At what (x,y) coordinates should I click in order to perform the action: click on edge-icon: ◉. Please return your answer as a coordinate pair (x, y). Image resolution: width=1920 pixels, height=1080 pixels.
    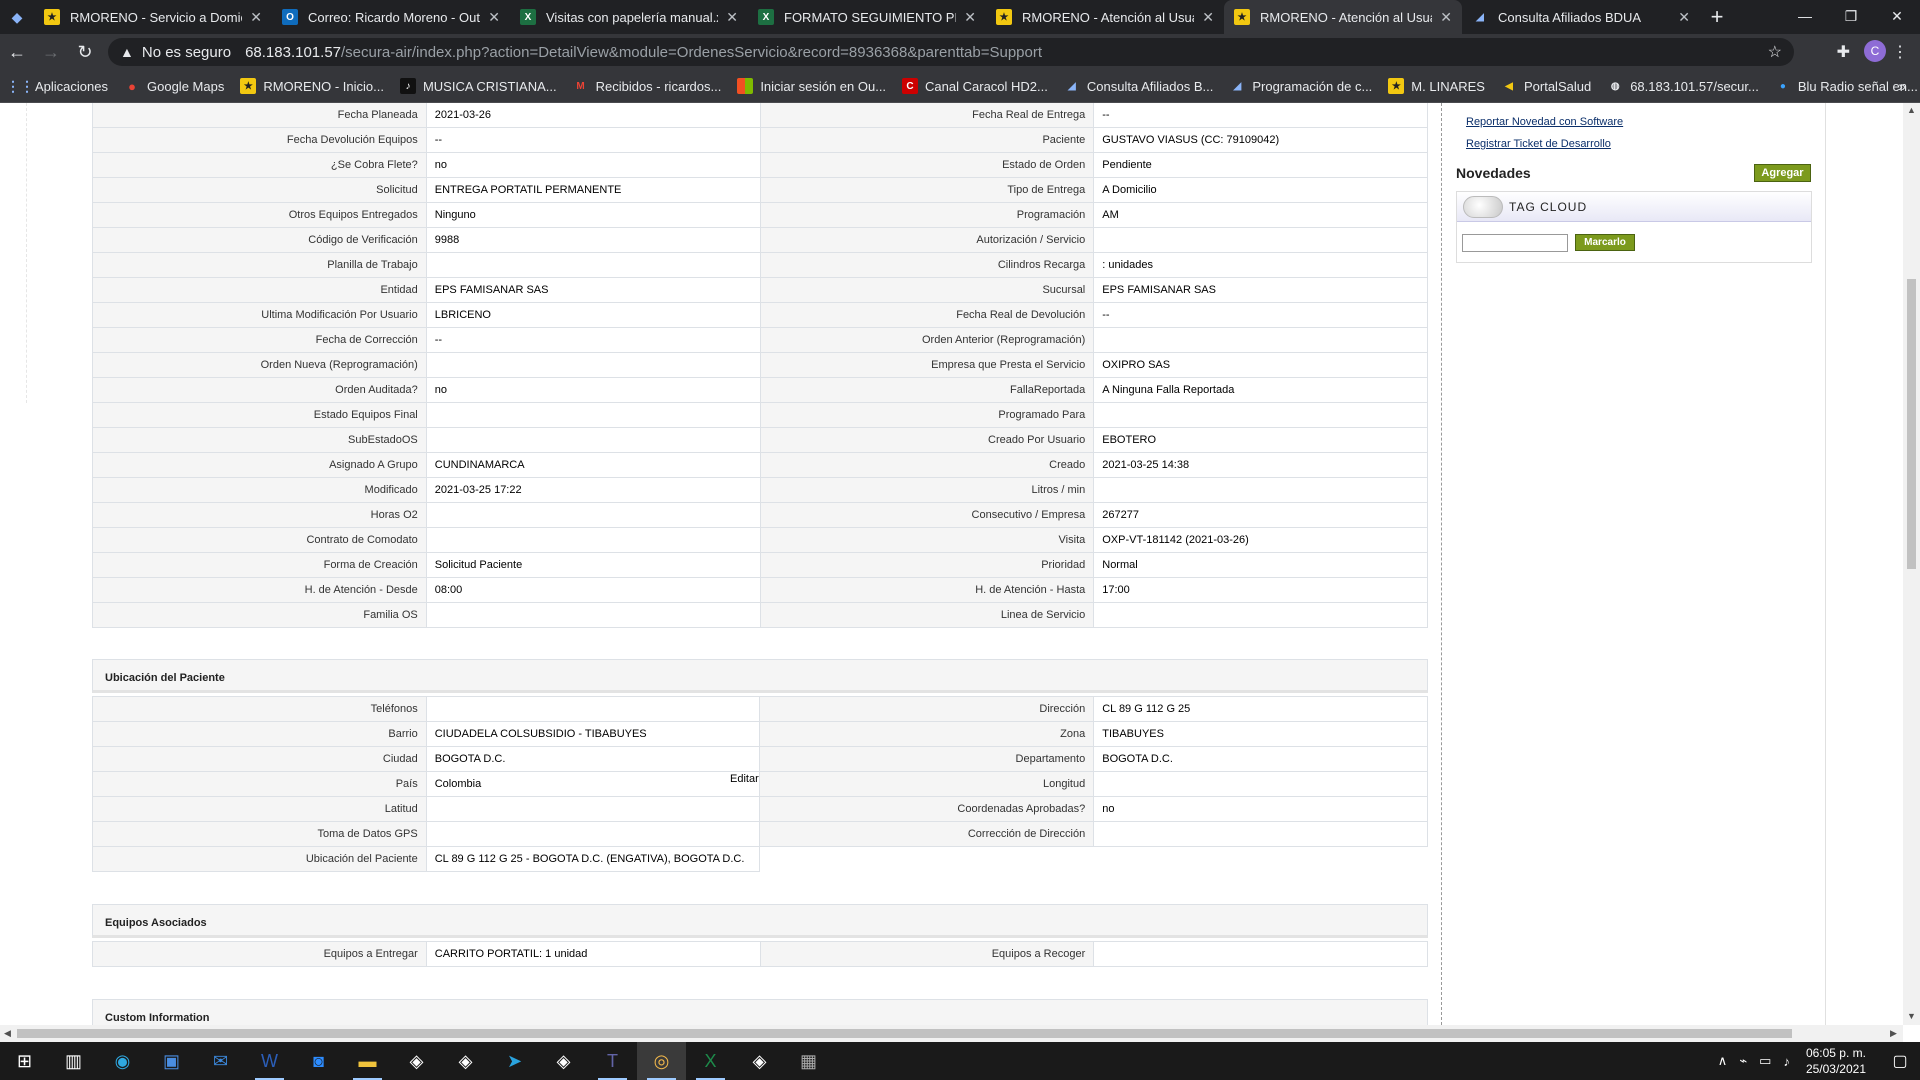
    Looking at the image, I should click on (122, 1061).